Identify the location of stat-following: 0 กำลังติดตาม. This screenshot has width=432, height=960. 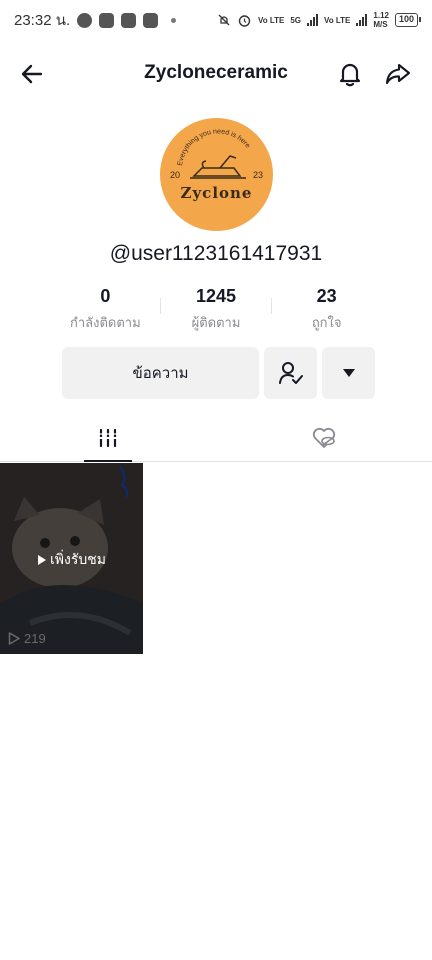
(105, 310).